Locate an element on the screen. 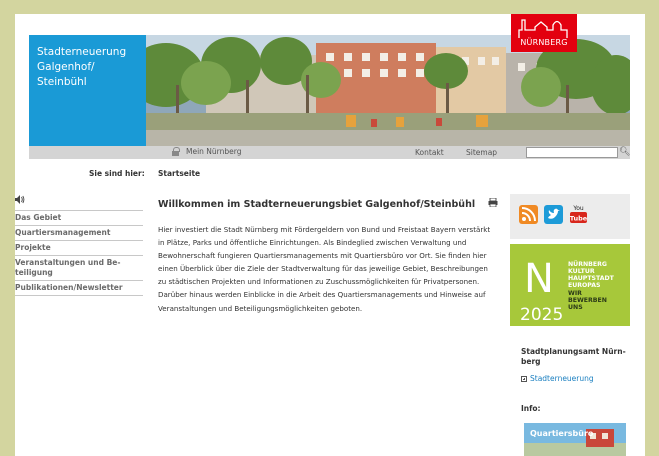  stadterneuerung-link: Stadterneuerung is located at coordinates (557, 378).